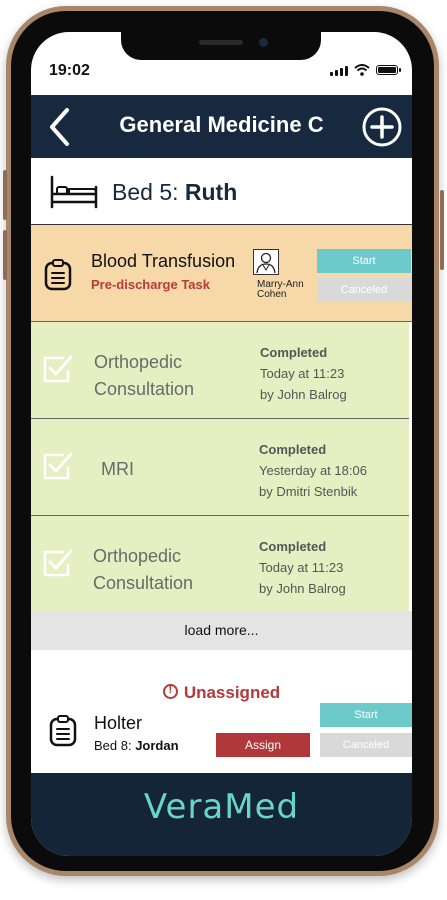 Image resolution: width=447 pixels, height=900 pixels. I want to click on task-subtitle: Pre-discharge Task, so click(150, 284).